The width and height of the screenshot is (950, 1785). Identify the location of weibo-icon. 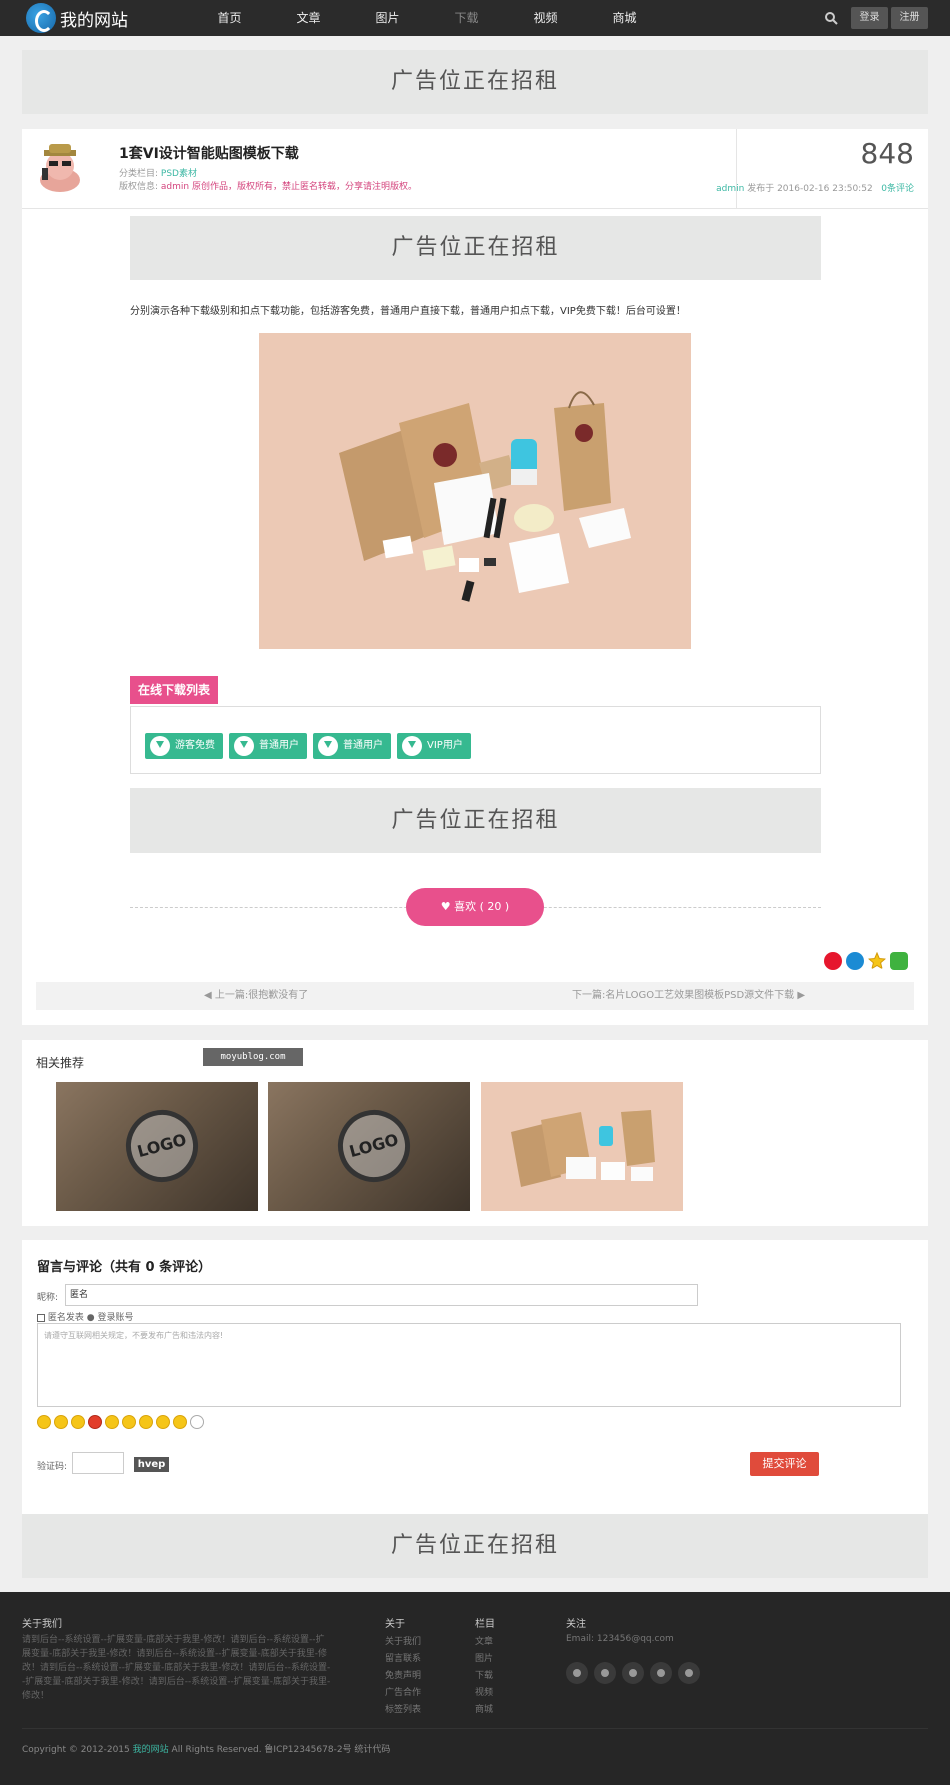
(577, 1673).